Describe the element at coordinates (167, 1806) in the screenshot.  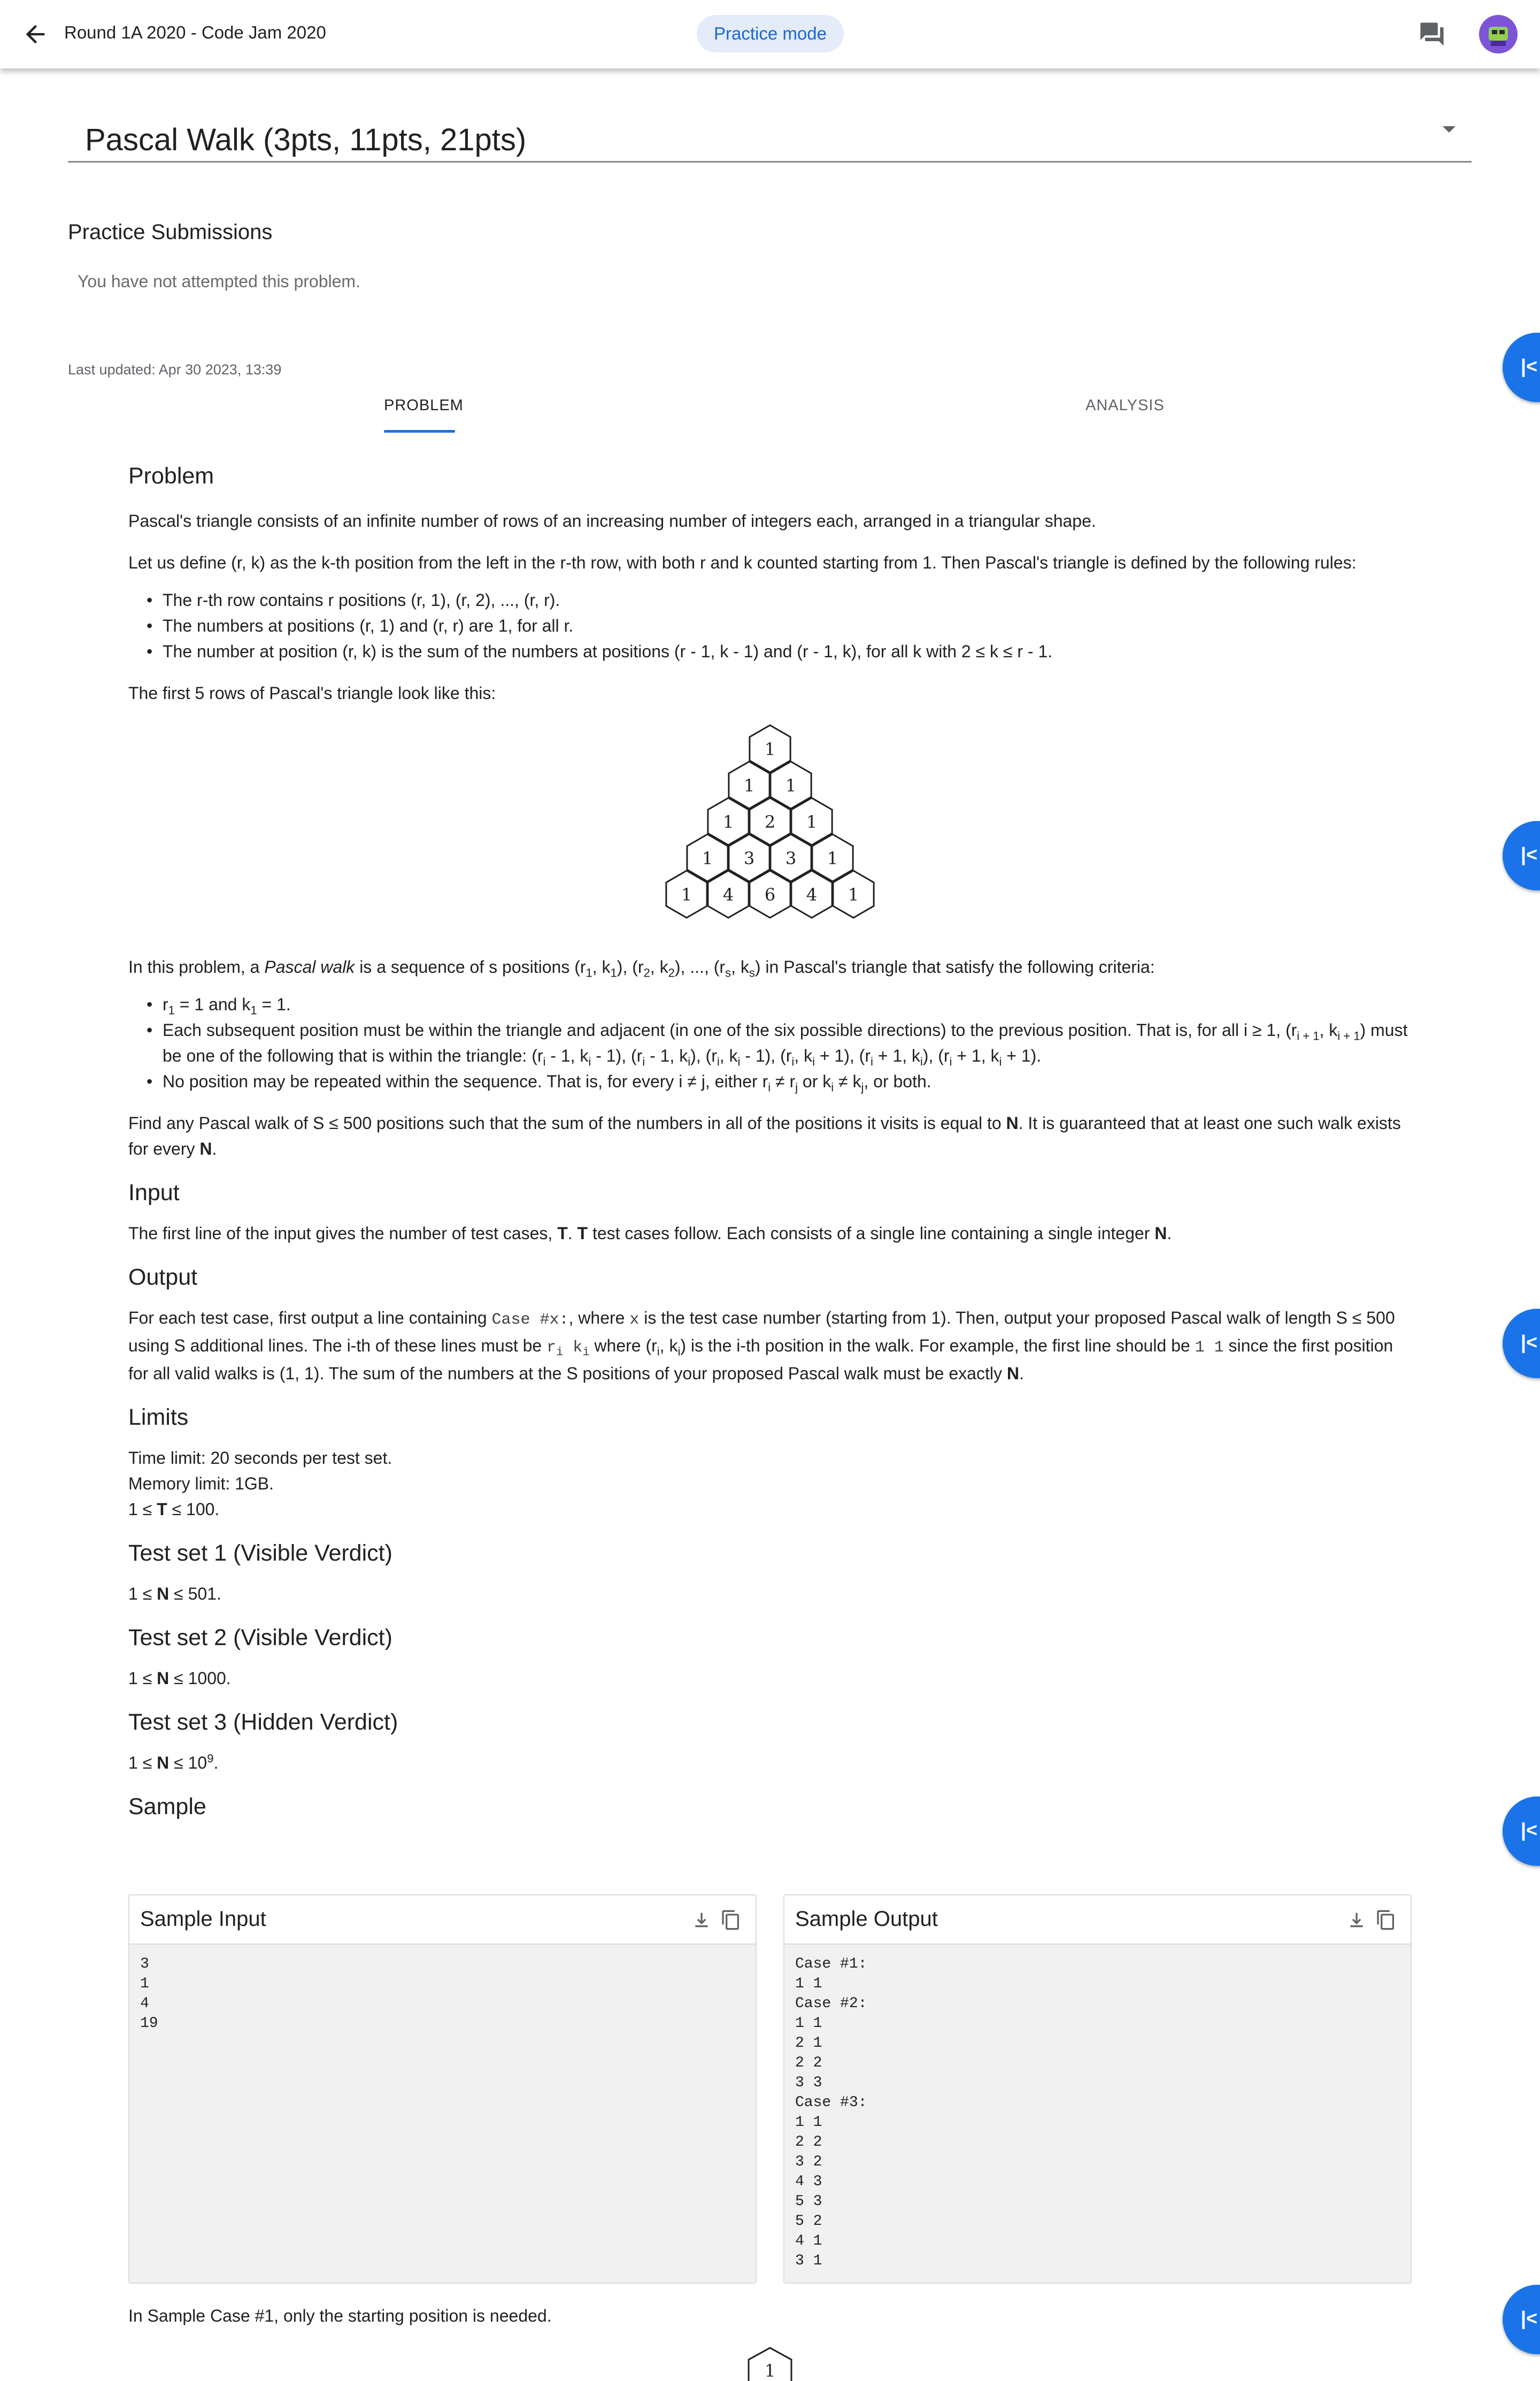
I see `section-heading-sample: Sample` at that location.